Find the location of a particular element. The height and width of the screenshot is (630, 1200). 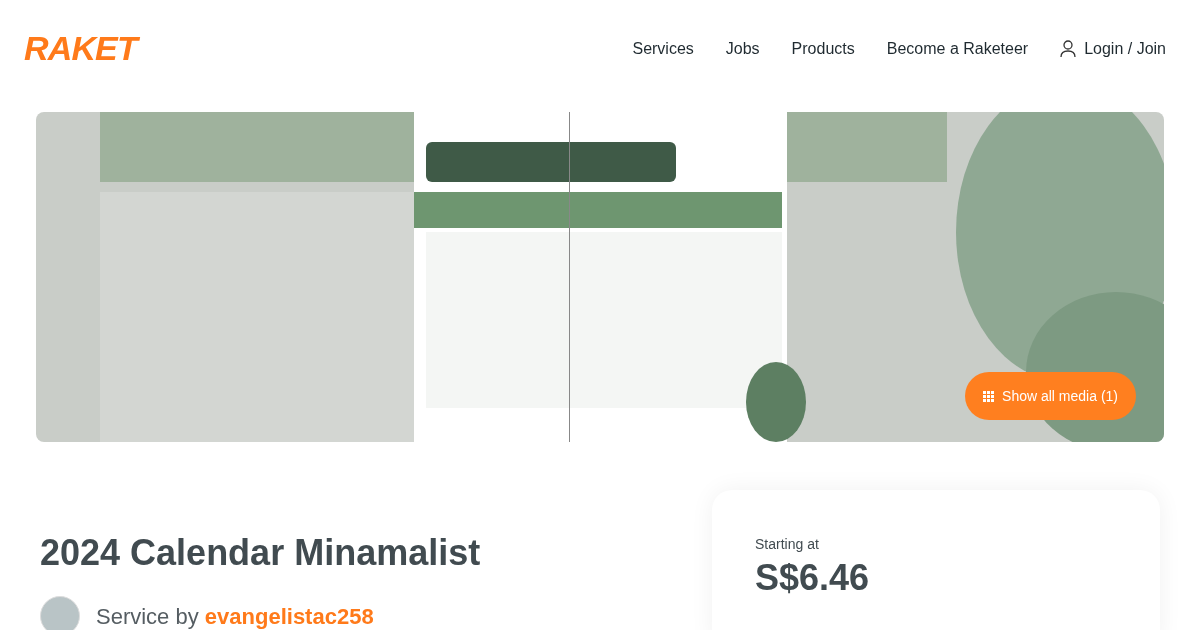

price: S$6.46 is located at coordinates (813, 578).